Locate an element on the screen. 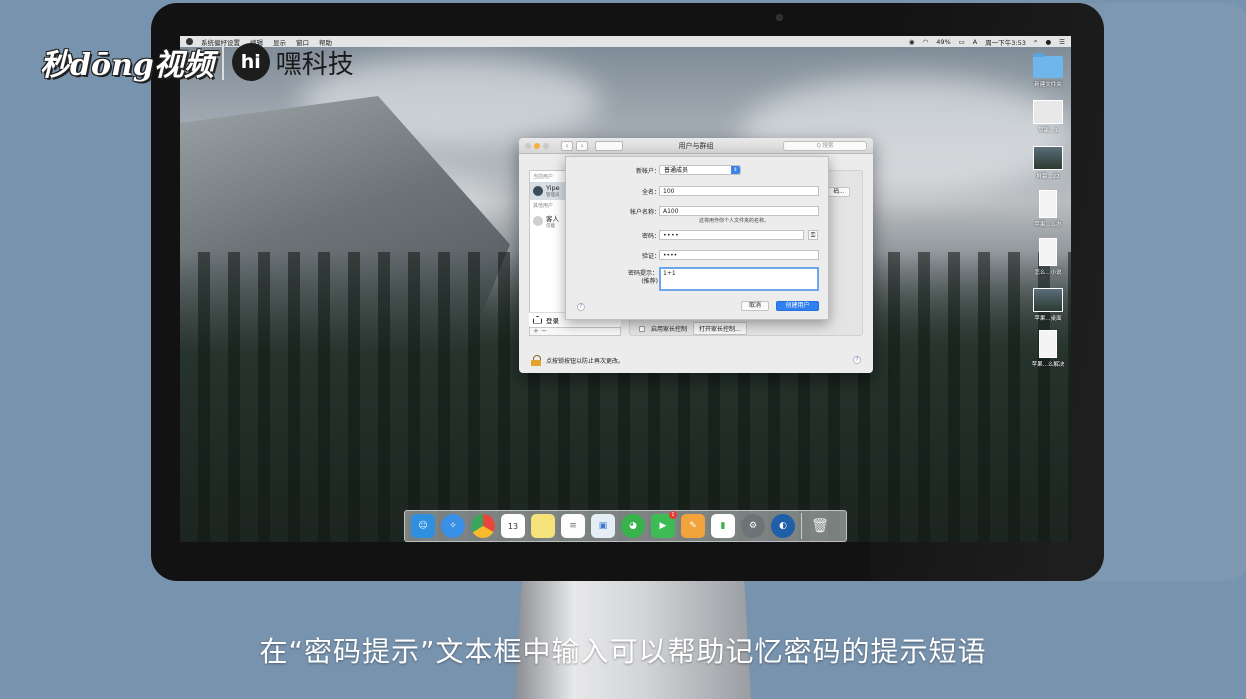 The image size is (1246, 699). hint-label: 密码提示： (推荐) is located at coordinates (642, 277).